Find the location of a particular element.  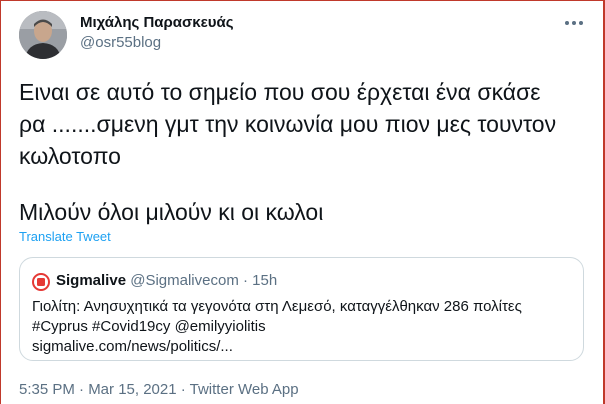

quoted-time: 15h is located at coordinates (264, 280).